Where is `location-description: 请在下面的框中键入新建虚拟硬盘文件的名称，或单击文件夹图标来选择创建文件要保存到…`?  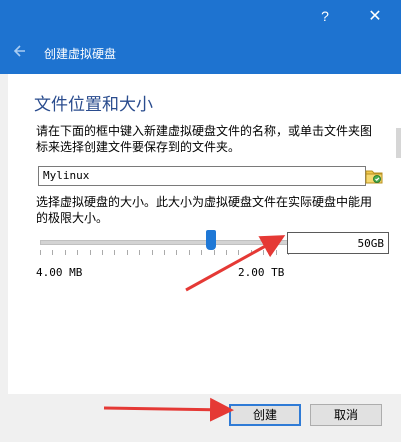 location-description: 请在下面的框中键入新建虚拟硬盘文件的名称，或单击文件夹图标来选择创建文件要保存到… is located at coordinates (204, 139).